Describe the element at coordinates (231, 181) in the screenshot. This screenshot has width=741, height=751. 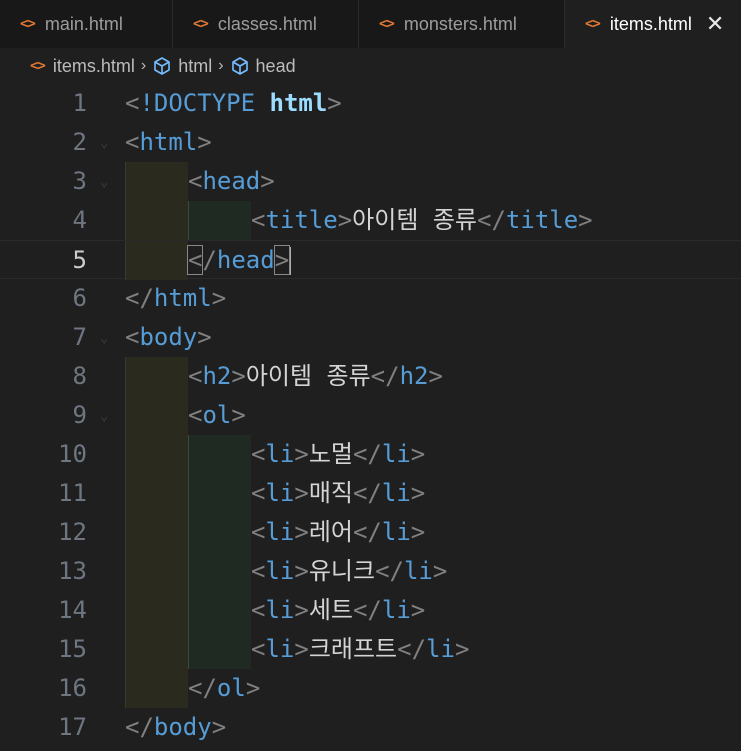
I see `line-text: <head>` at that location.